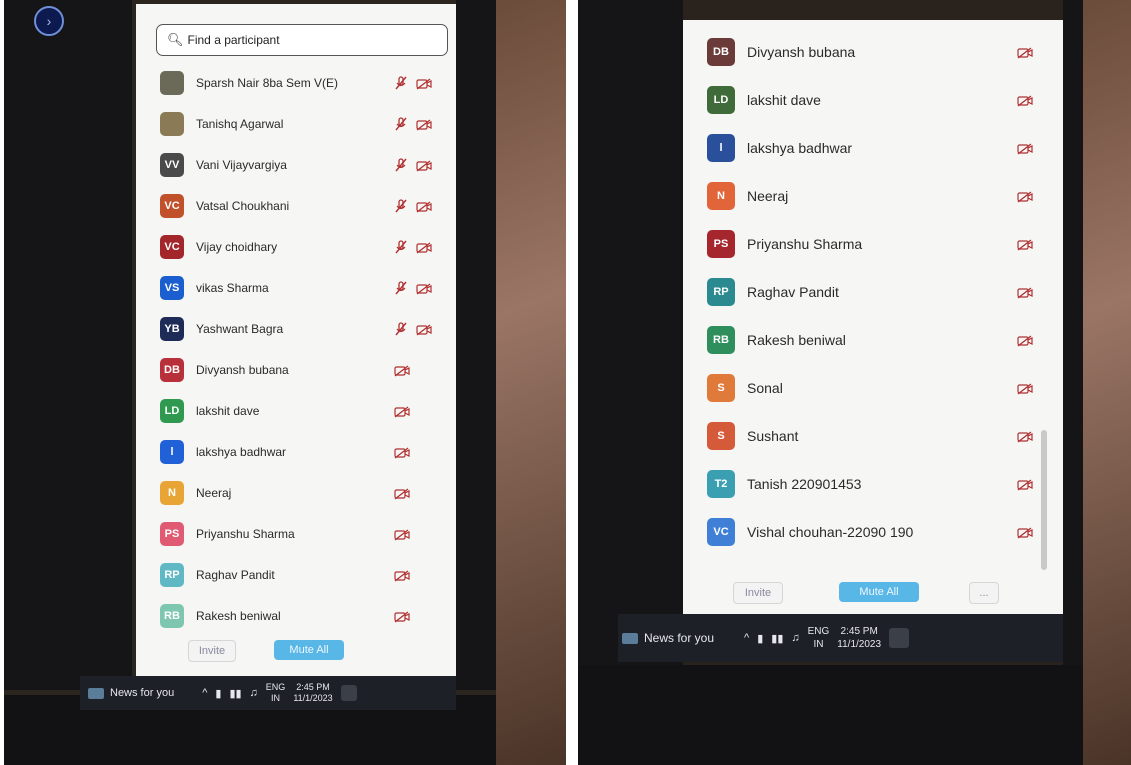  I want to click on participant-row: VC Vatsal Choukhani, so click(296, 205).